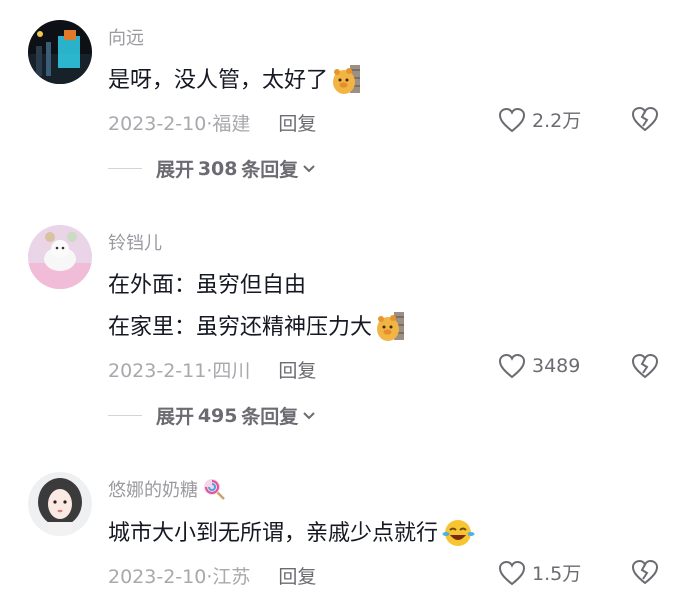 Image resolution: width=690 pixels, height=598 pixels. Describe the element at coordinates (207, 285) in the screenshot. I see `comment-text-line: 在外面：虽穷但自由` at that location.